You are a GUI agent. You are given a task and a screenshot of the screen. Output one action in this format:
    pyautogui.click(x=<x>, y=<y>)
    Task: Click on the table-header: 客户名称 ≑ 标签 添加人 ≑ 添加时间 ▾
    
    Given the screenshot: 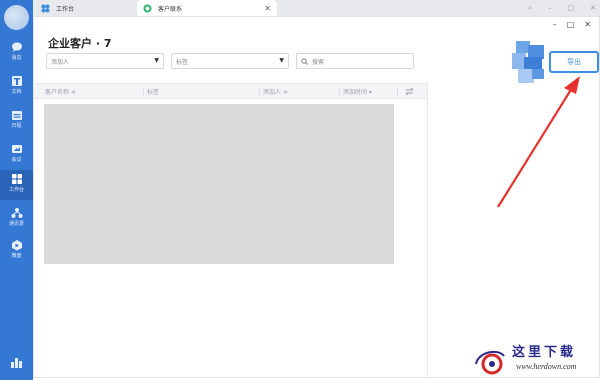 What is the action you would take?
    pyautogui.click(x=231, y=91)
    